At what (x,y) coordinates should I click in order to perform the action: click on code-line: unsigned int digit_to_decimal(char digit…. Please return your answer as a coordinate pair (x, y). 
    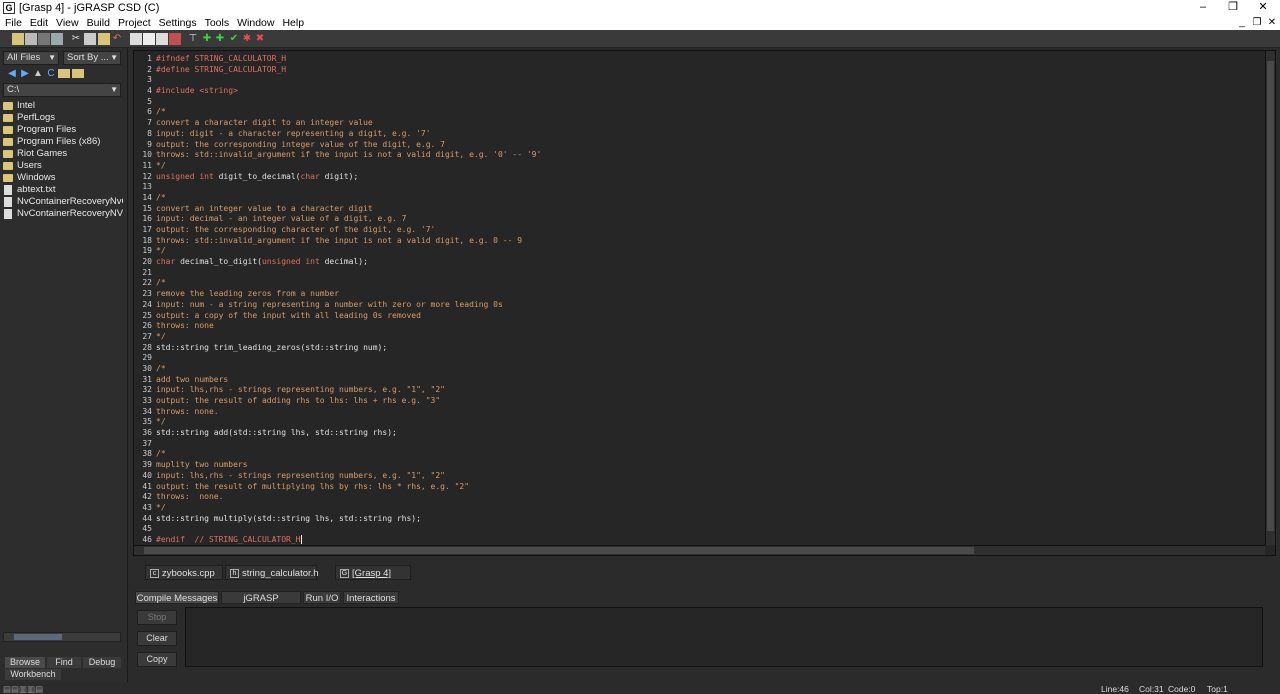
    Looking at the image, I should click on (348, 177).